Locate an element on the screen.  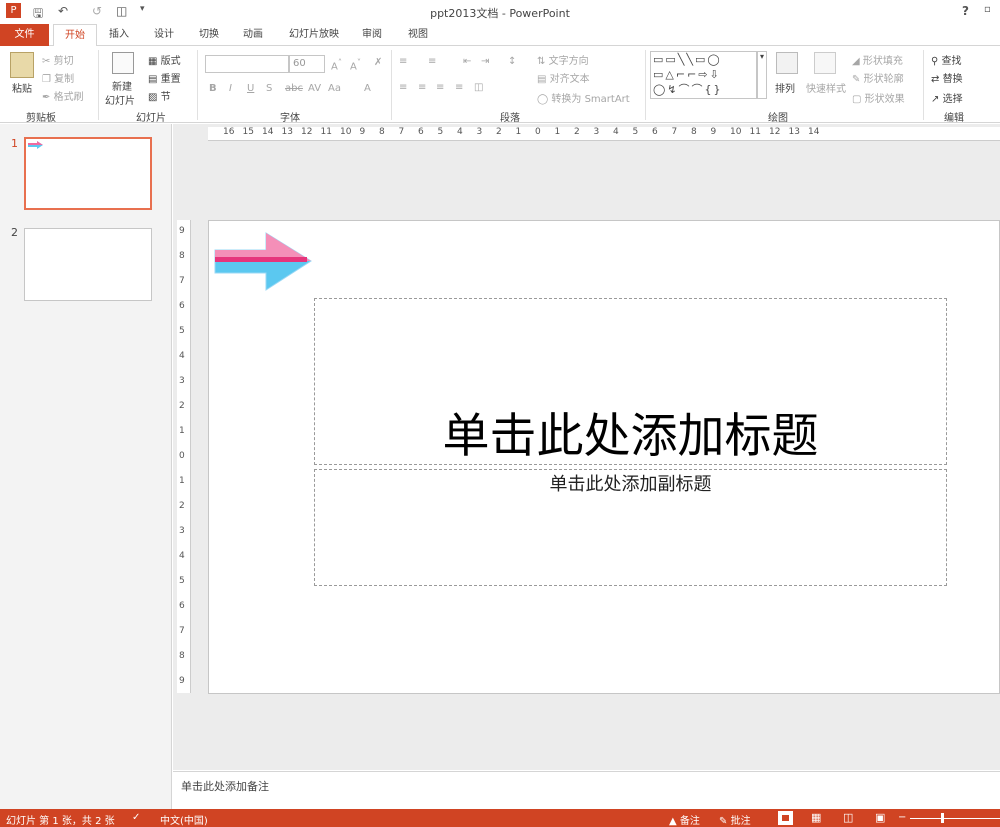
text-direction-button: ⇅ 文字方向 is located at coordinates (563, 59).